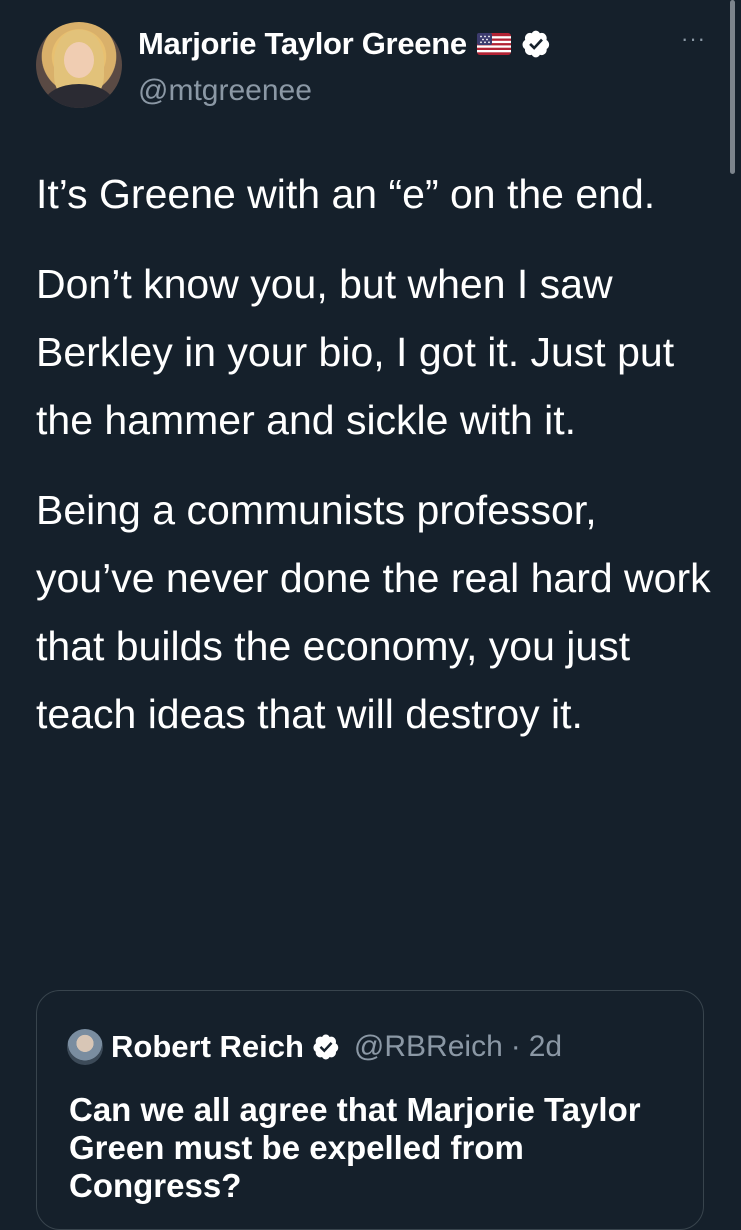 The height and width of the screenshot is (1230, 741). I want to click on author-name: Marjorie Taylor Greene, so click(302, 44).